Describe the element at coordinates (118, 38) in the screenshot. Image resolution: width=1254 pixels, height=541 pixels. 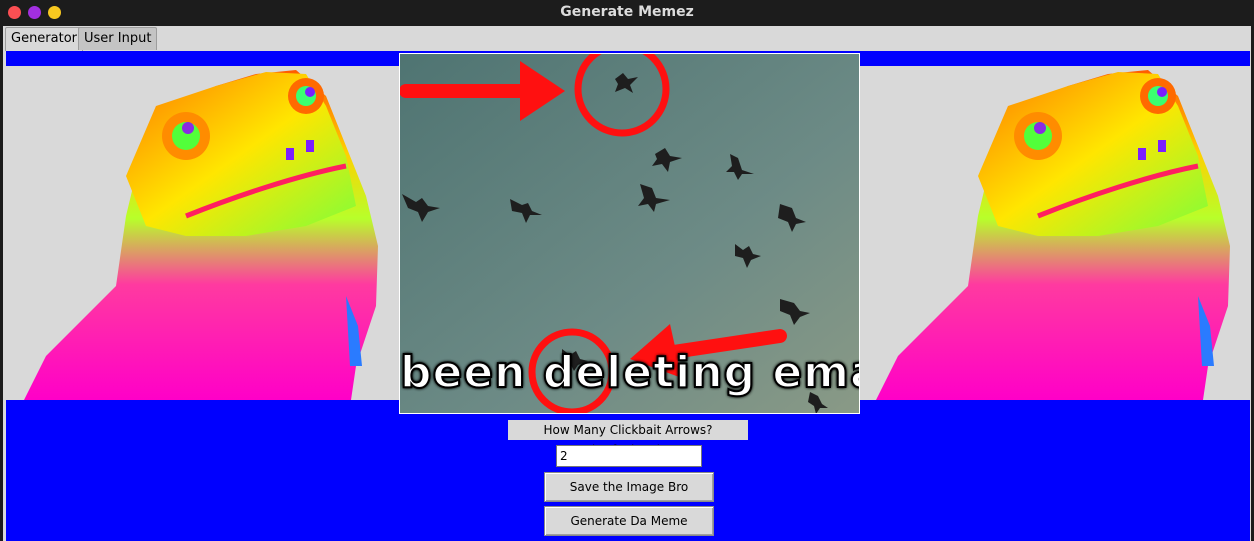
I see `tab-user-input: User Input` at that location.